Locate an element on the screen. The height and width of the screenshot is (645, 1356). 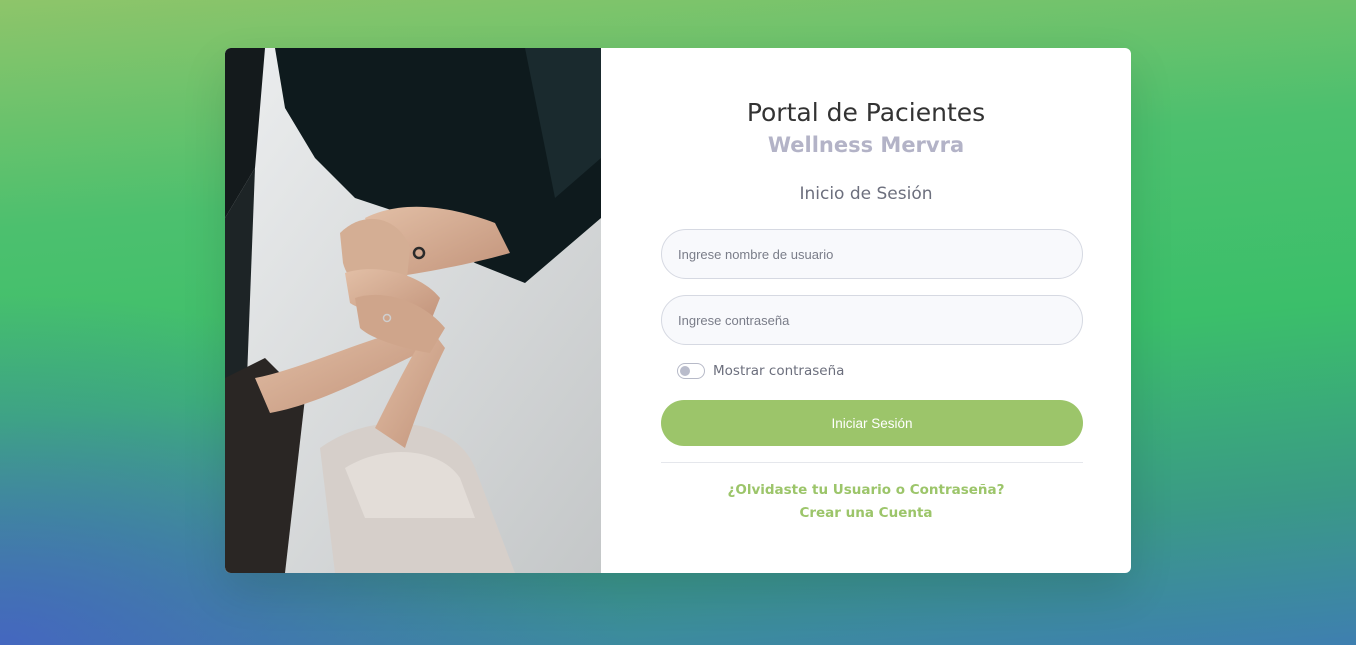
login-button: Iniciar Sesión is located at coordinates (872, 423).